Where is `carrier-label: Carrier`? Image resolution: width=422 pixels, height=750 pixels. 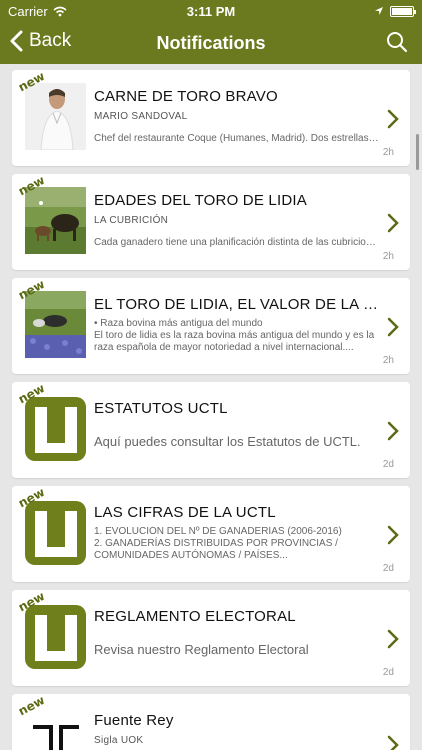 carrier-label: Carrier is located at coordinates (28, 11).